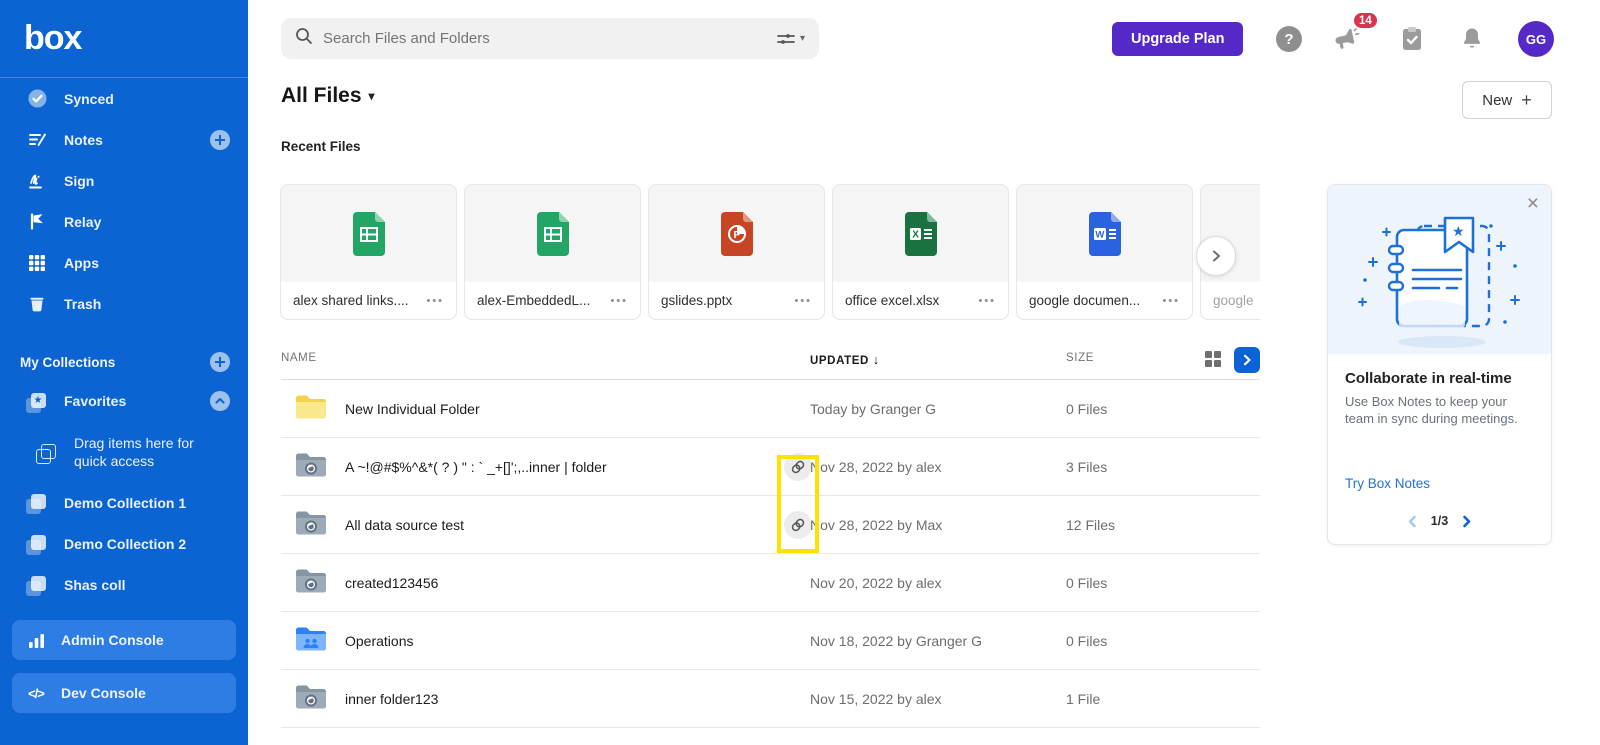 The height and width of the screenshot is (745, 1600). I want to click on sidebar-item-label: Relay, so click(83, 221).